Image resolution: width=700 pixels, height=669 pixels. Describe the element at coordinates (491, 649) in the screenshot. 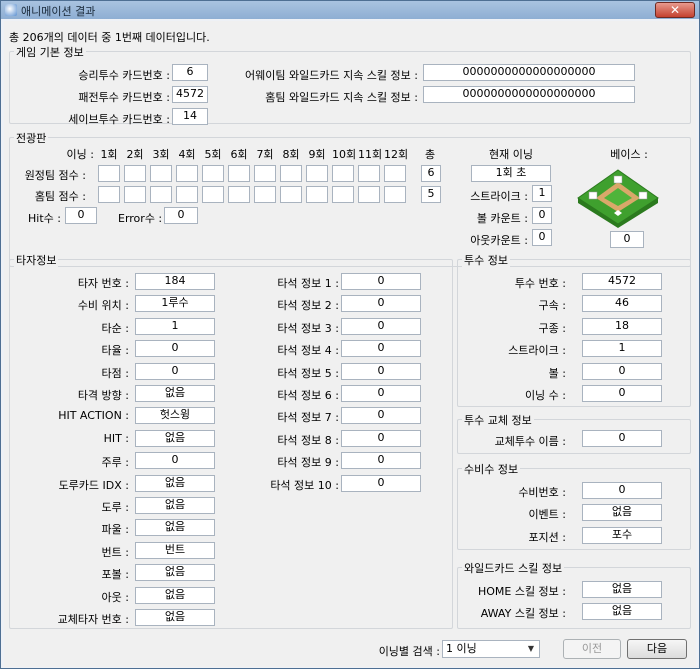

I see `inning-select: 1 이닝 ▼` at that location.